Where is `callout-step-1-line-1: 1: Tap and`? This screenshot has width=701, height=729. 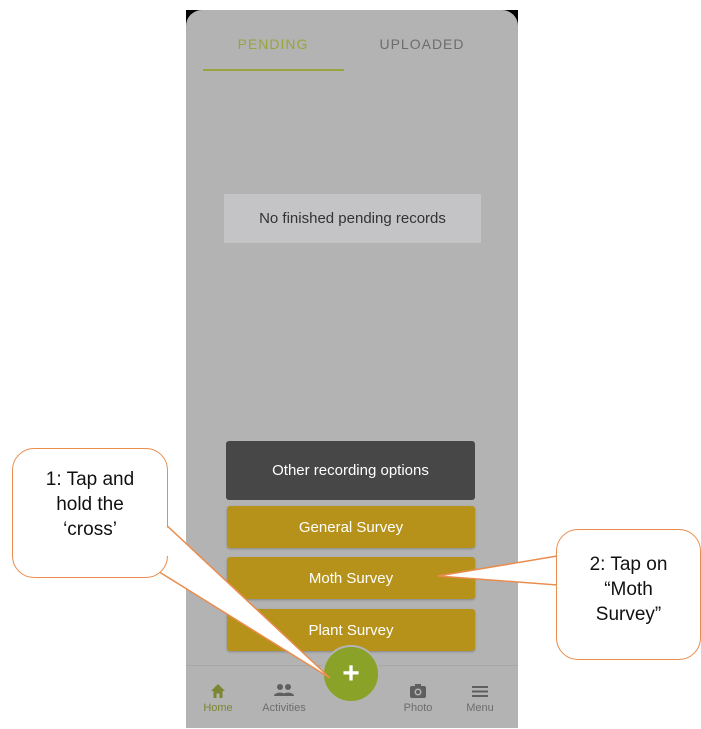 callout-step-1-line-1: 1: Tap and is located at coordinates (90, 479).